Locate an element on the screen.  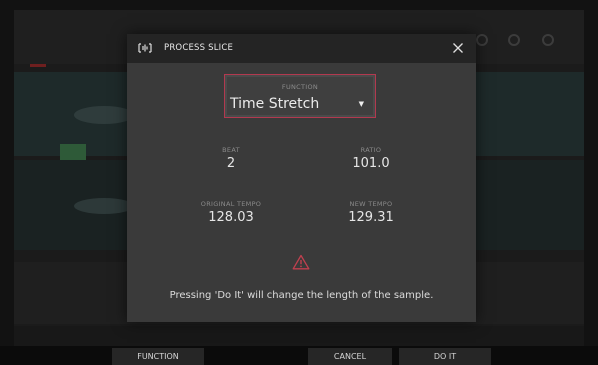
new-tempo-field: NEW TEMPO 129.31 is located at coordinates (371, 212).